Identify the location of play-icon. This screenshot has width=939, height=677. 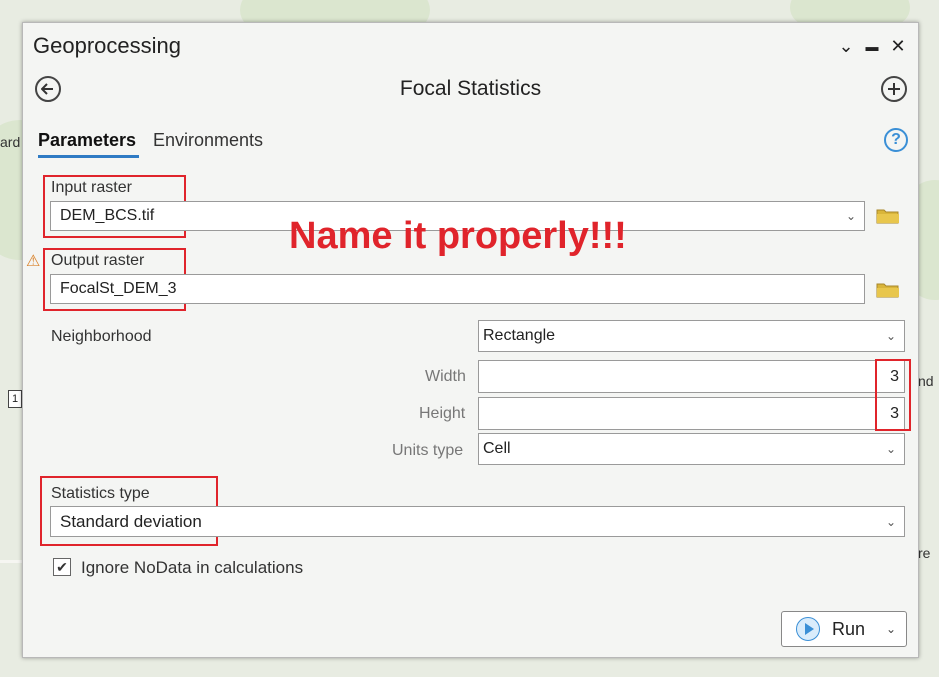
(808, 629).